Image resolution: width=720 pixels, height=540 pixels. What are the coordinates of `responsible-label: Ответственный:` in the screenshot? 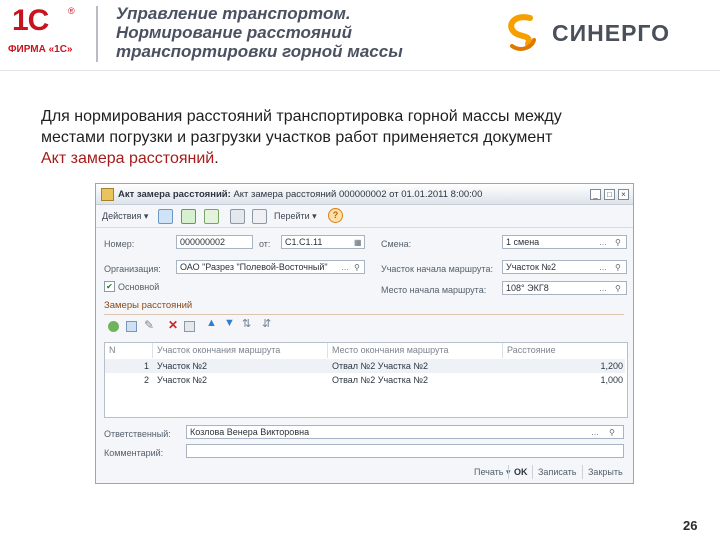 It's located at (137, 434).